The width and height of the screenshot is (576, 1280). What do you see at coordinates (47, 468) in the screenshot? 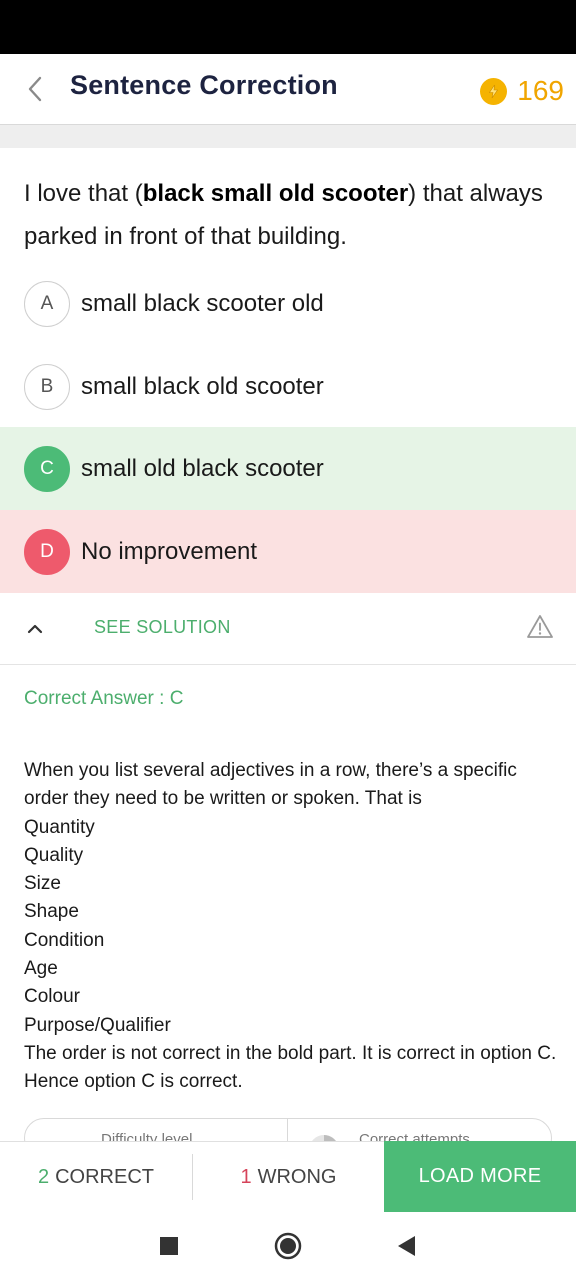
I see `option-letter: C` at bounding box center [47, 468].